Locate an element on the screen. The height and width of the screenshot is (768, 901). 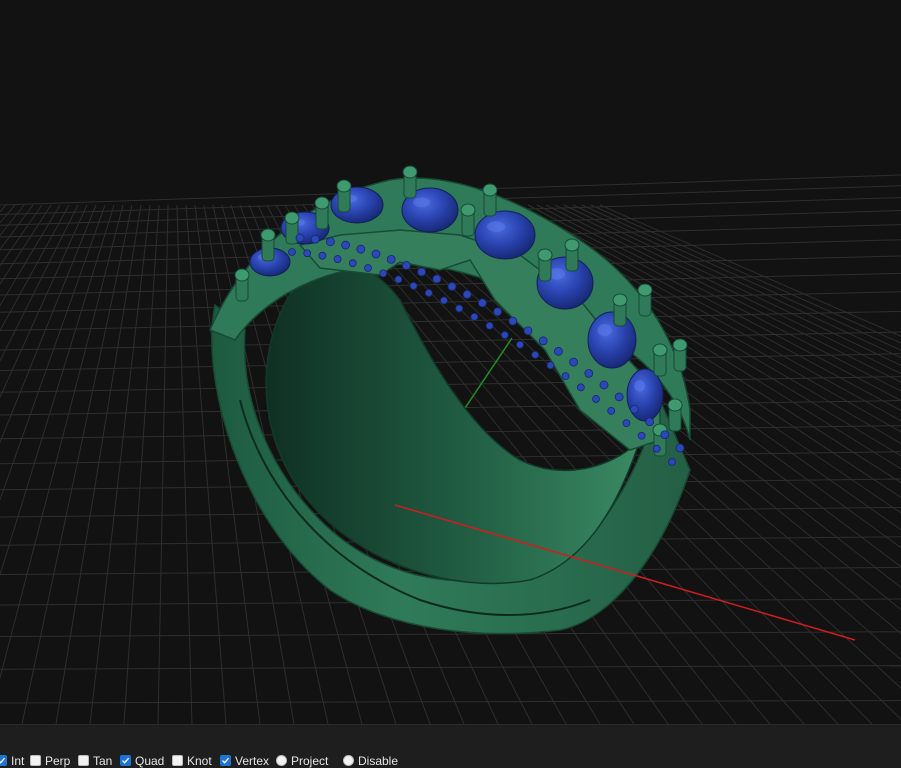
tan-checkbox is located at coordinates (83, 760).